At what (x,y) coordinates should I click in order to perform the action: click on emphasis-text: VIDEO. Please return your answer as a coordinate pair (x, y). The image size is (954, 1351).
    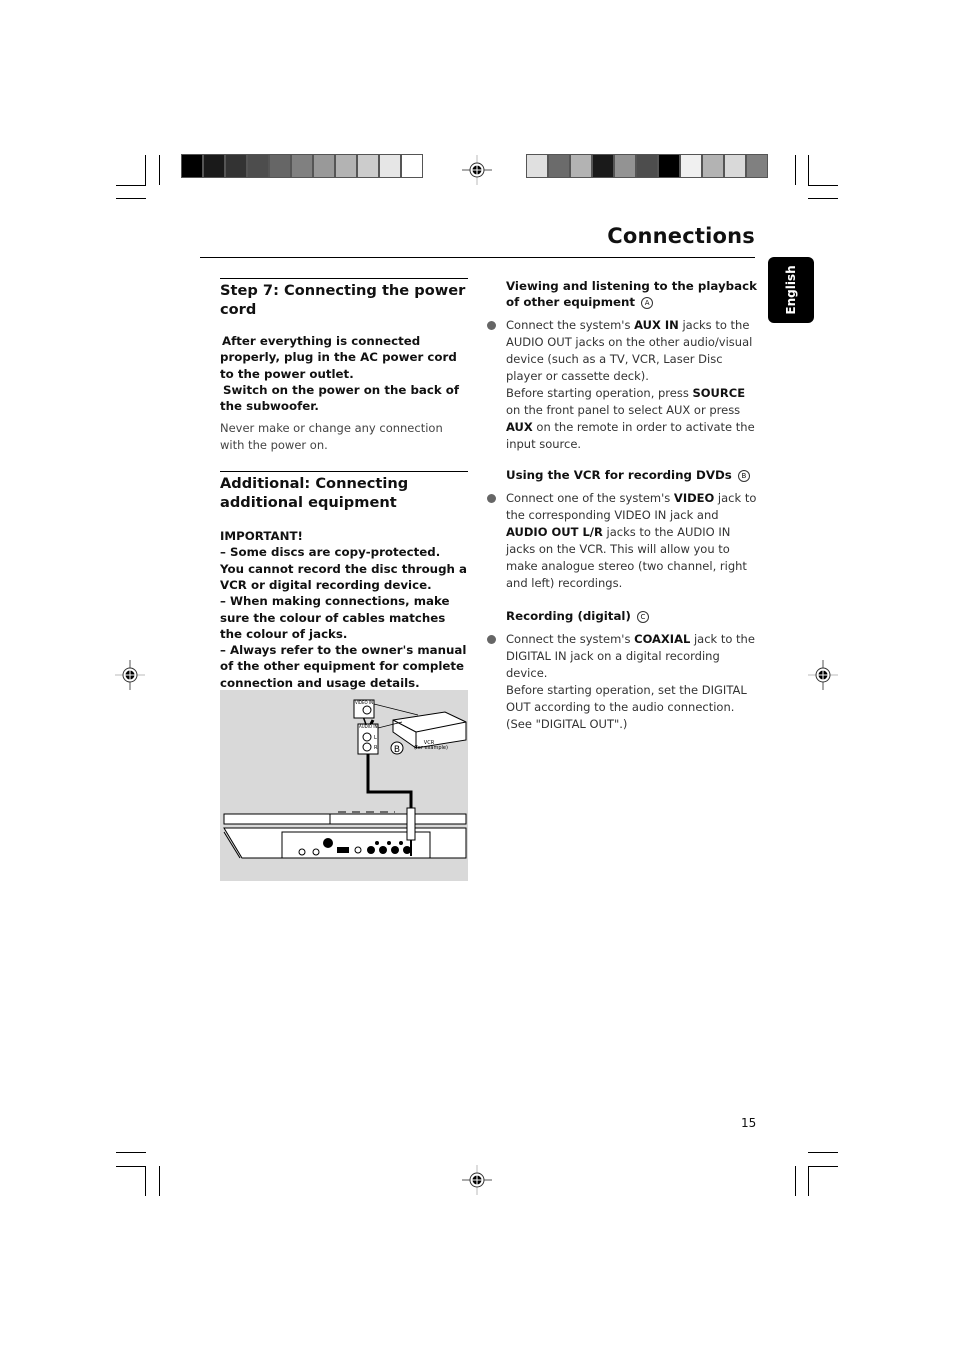
    Looking at the image, I should click on (694, 498).